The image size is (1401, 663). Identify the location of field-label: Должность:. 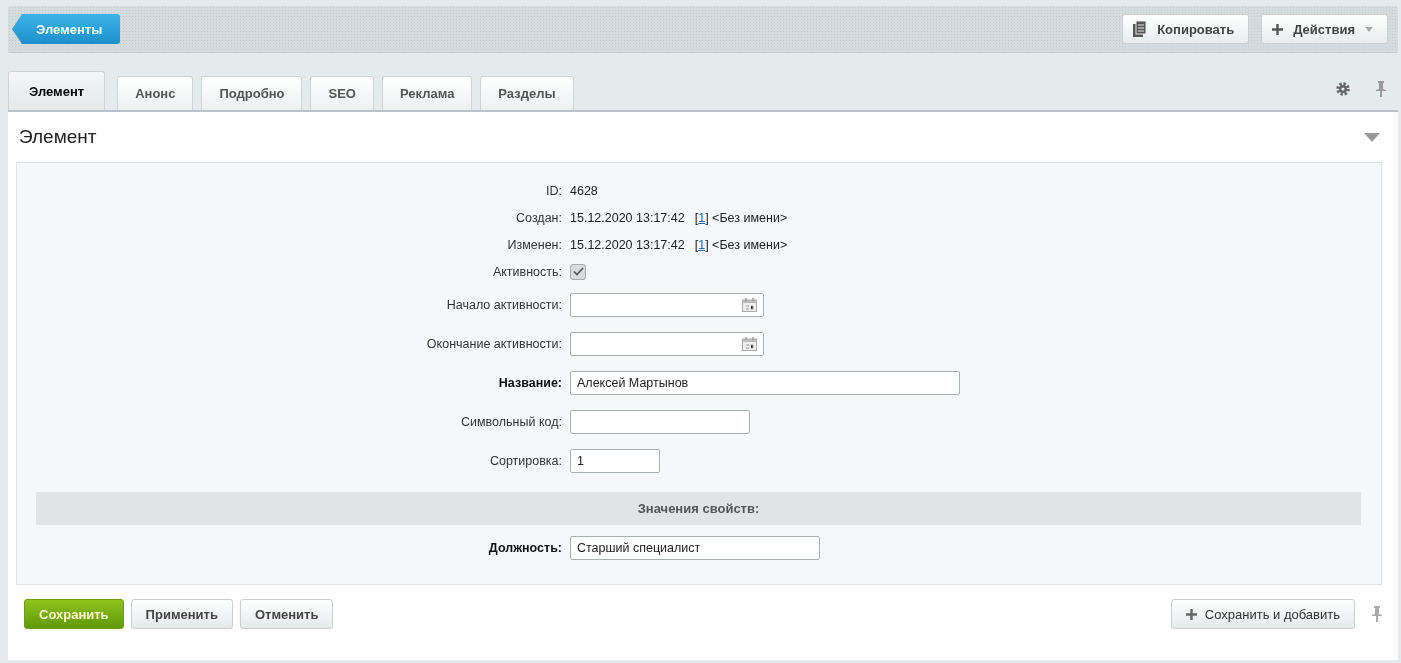
(525, 547).